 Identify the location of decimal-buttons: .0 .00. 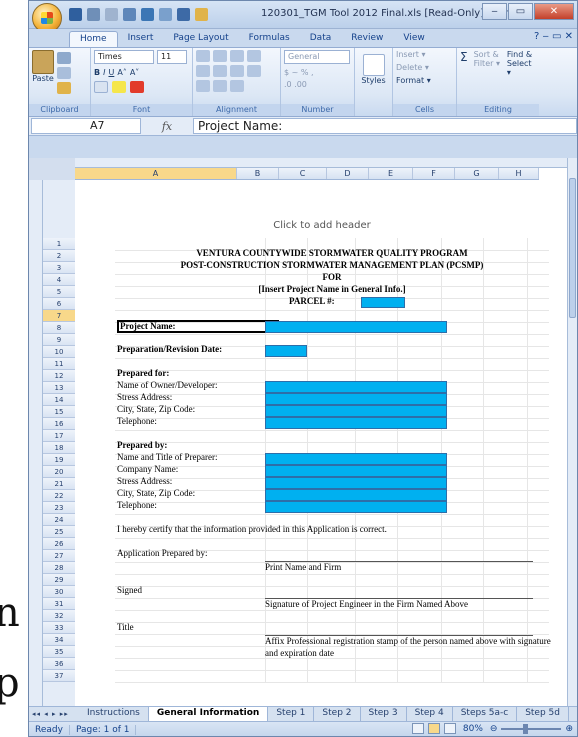
(317, 84).